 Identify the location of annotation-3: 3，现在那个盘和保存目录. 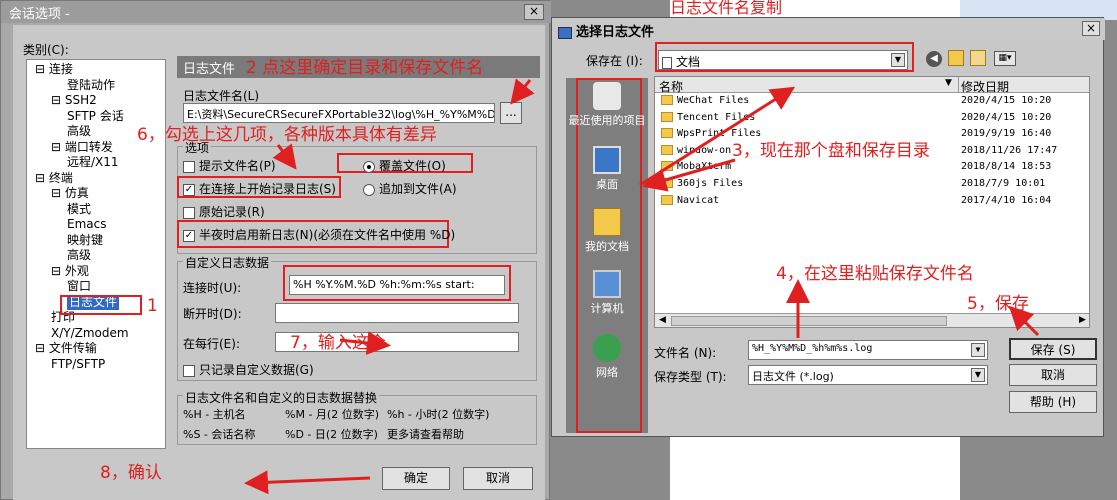
(831, 151).